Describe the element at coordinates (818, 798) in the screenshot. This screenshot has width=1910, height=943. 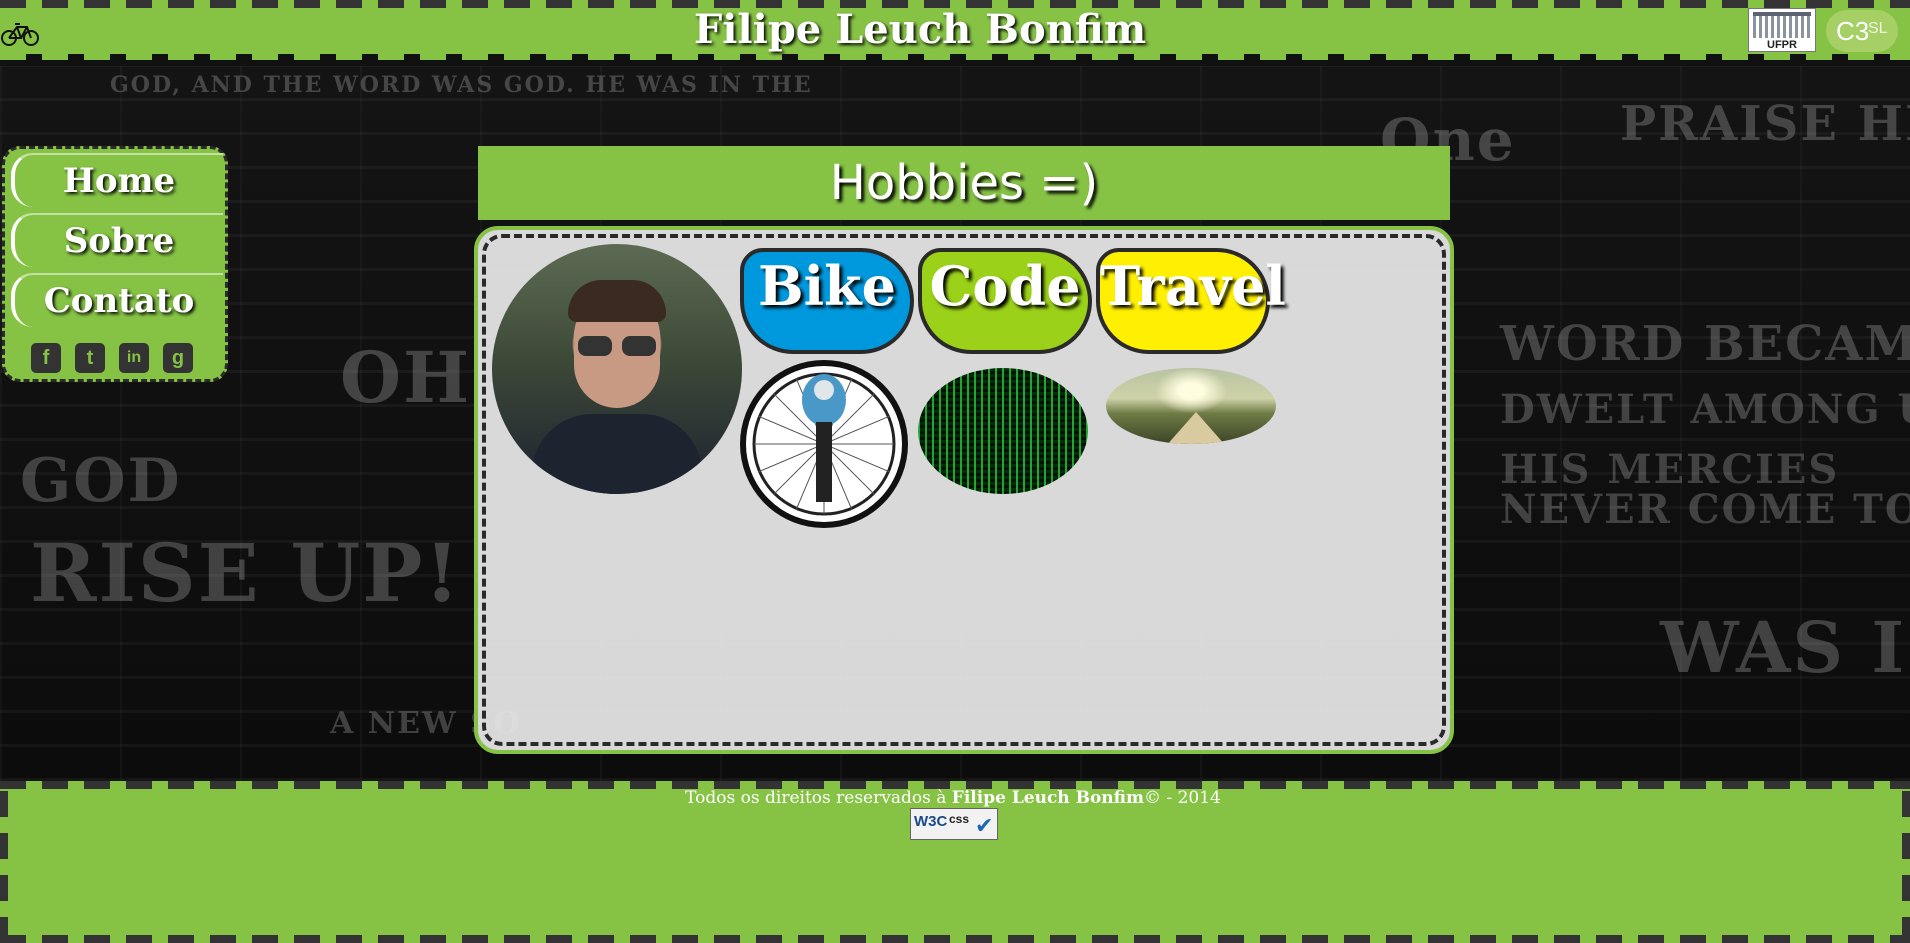
I see `footer-text-prefix: Todos os direitos reservados à` at that location.